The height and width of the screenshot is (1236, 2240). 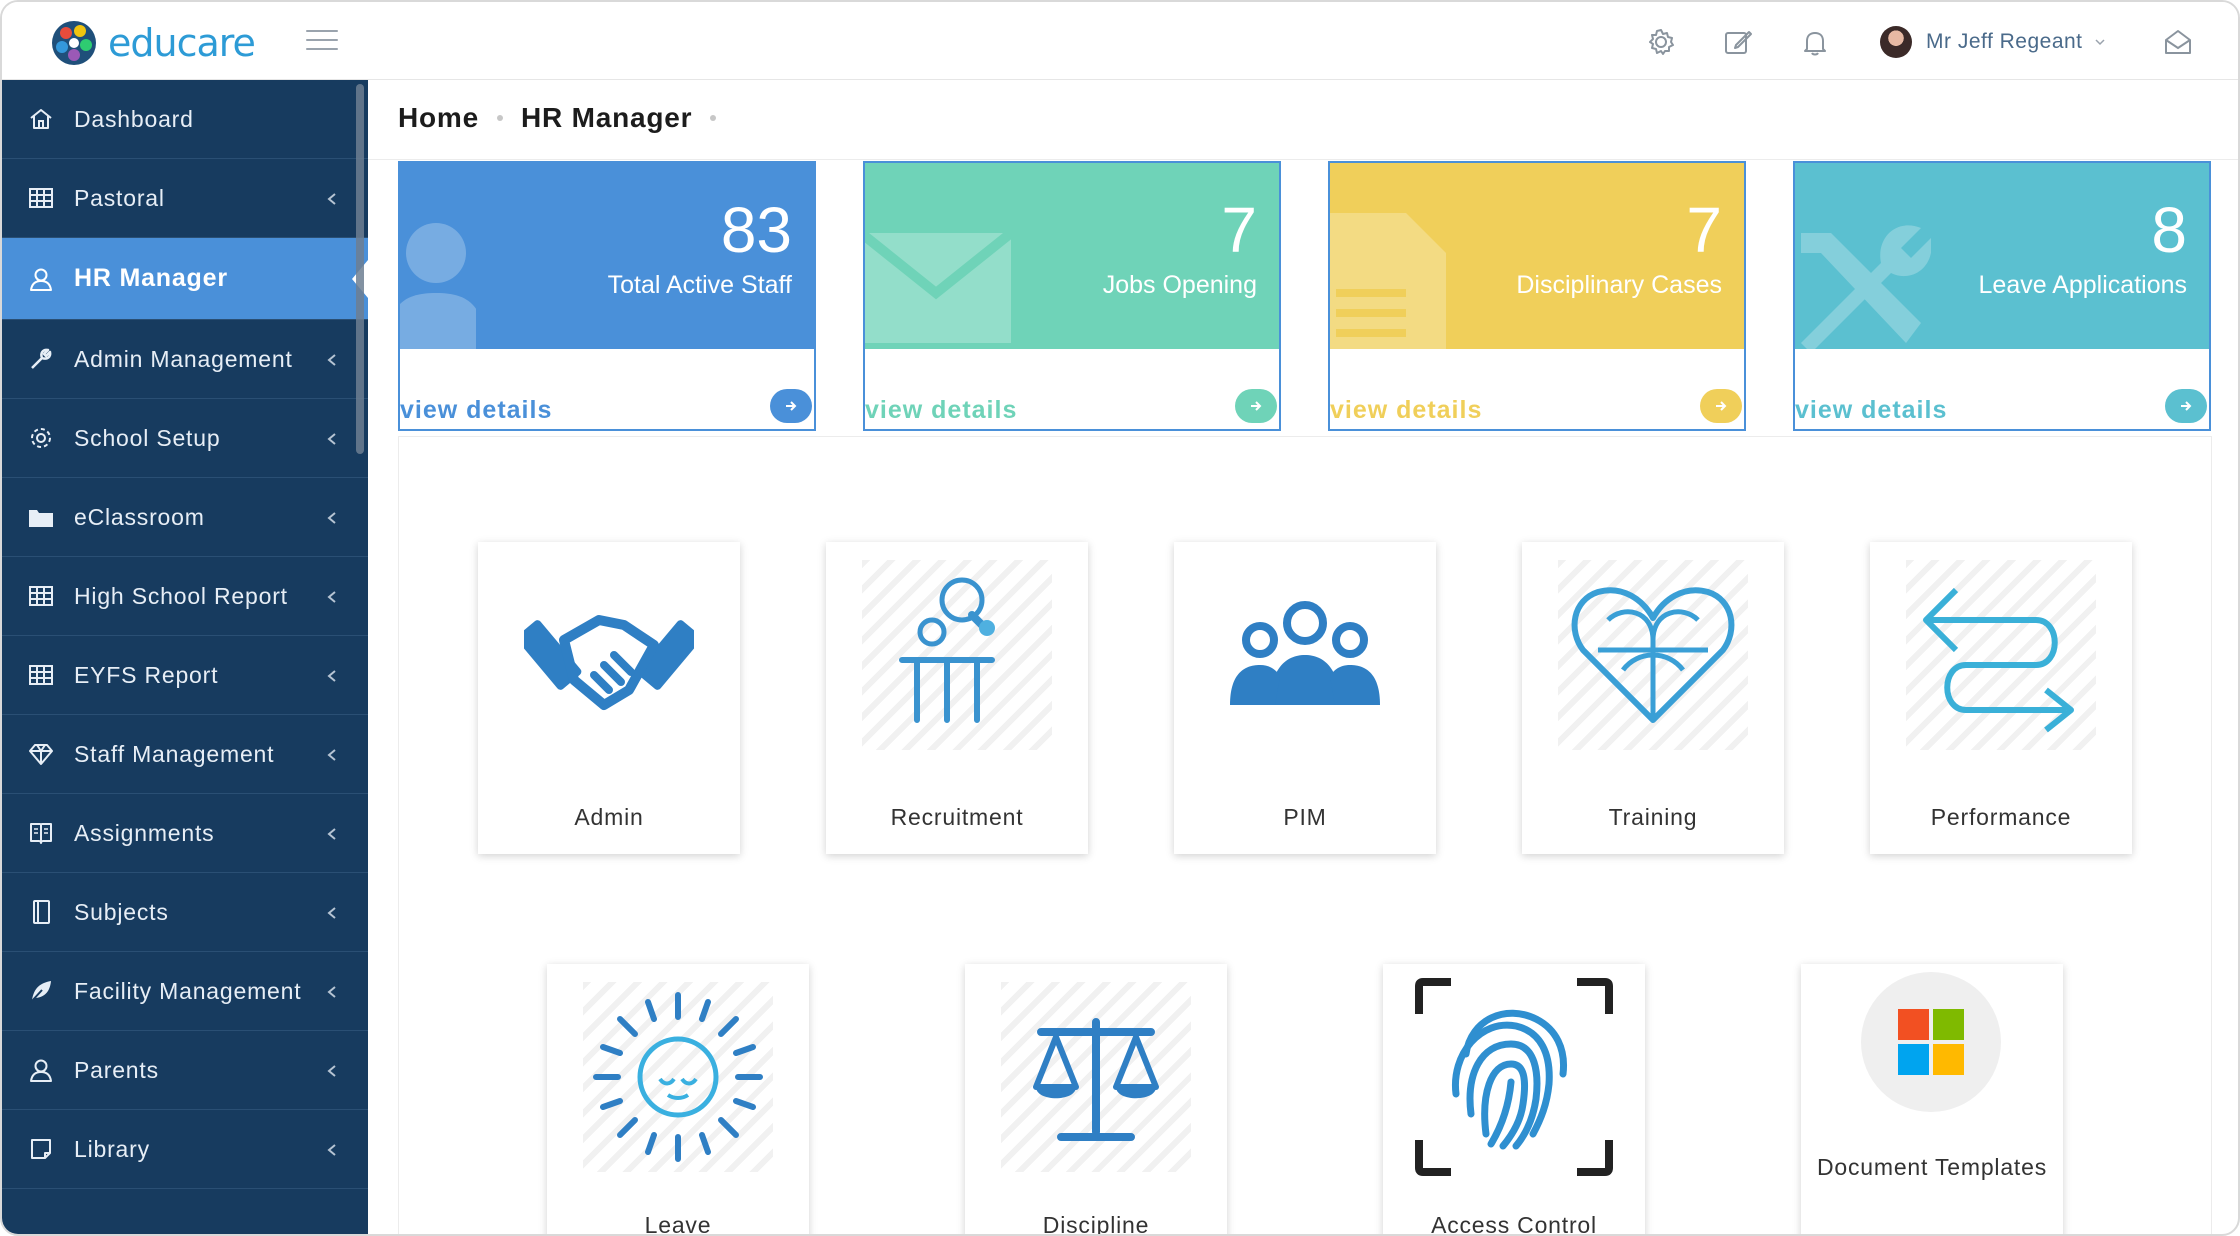 What do you see at coordinates (756, 230) in the screenshot?
I see `stat-value: 83` at bounding box center [756, 230].